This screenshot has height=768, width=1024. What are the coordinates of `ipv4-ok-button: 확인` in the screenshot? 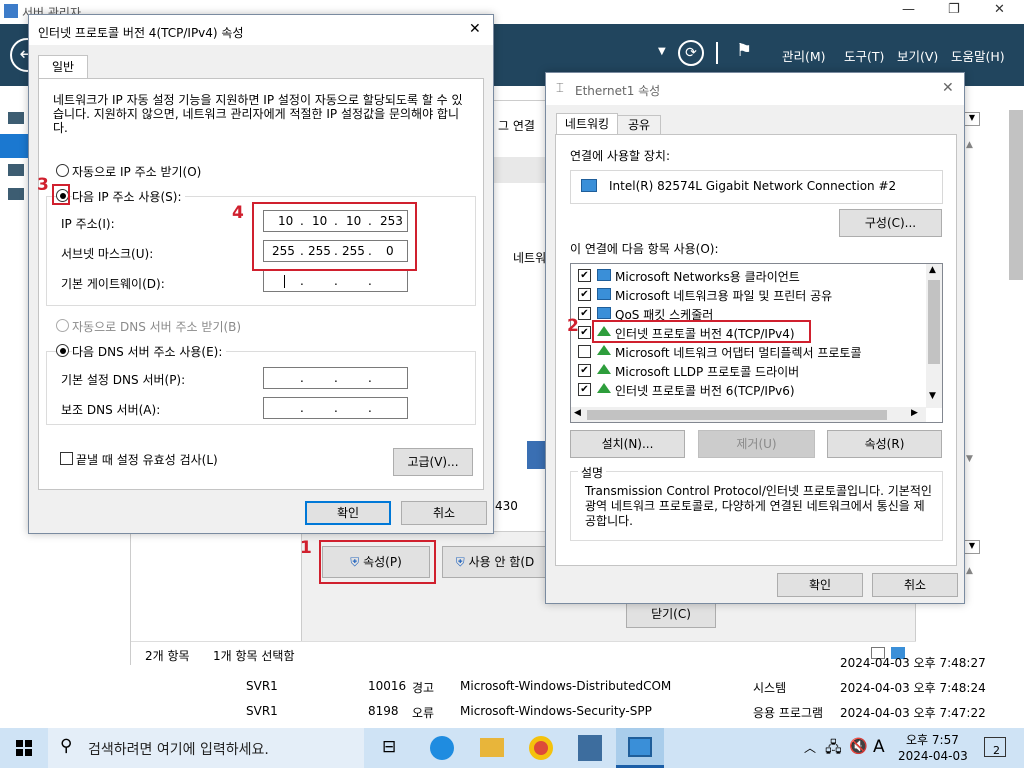 It's located at (348, 513).